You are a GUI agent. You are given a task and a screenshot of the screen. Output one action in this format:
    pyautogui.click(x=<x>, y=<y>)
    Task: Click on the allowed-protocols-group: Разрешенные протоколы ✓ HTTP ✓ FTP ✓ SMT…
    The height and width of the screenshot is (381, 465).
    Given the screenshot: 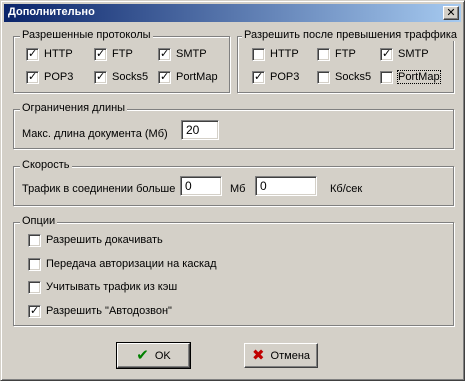 What is the action you would take?
    pyautogui.click(x=121, y=61)
    